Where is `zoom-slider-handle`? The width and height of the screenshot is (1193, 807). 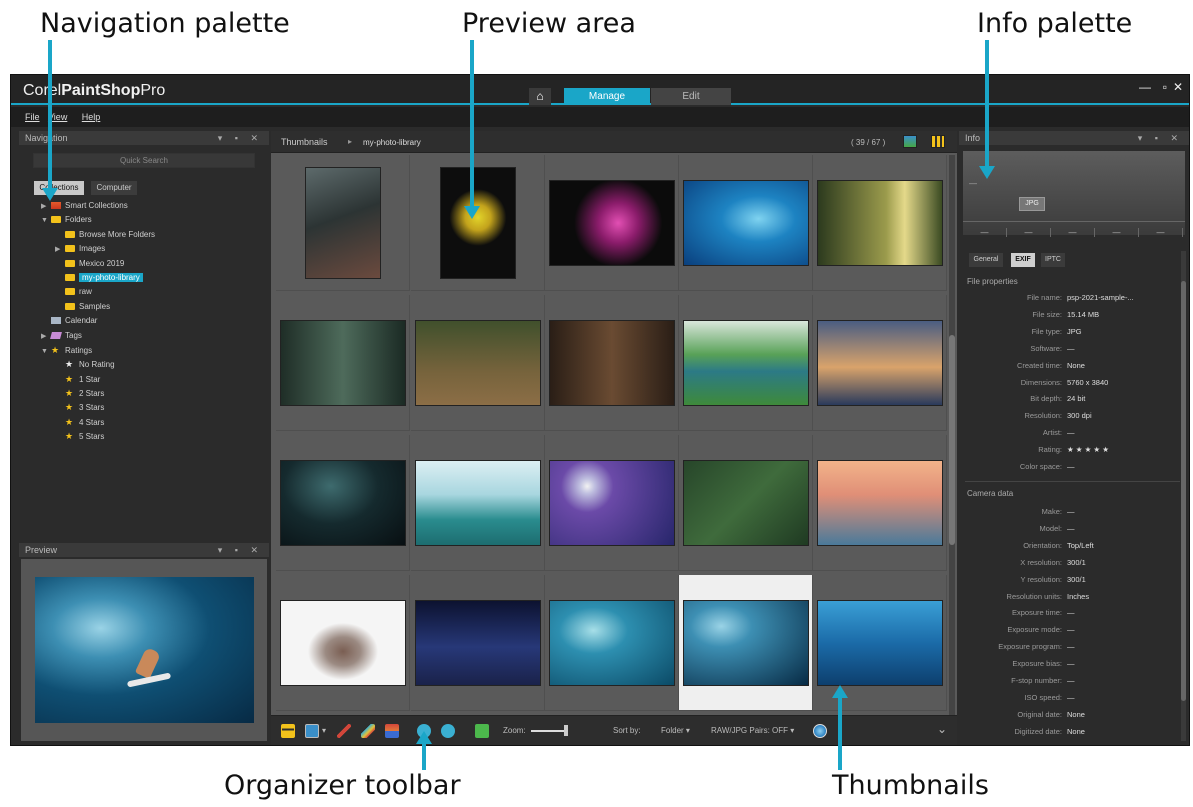
zoom-slider-handle is located at coordinates (566, 730).